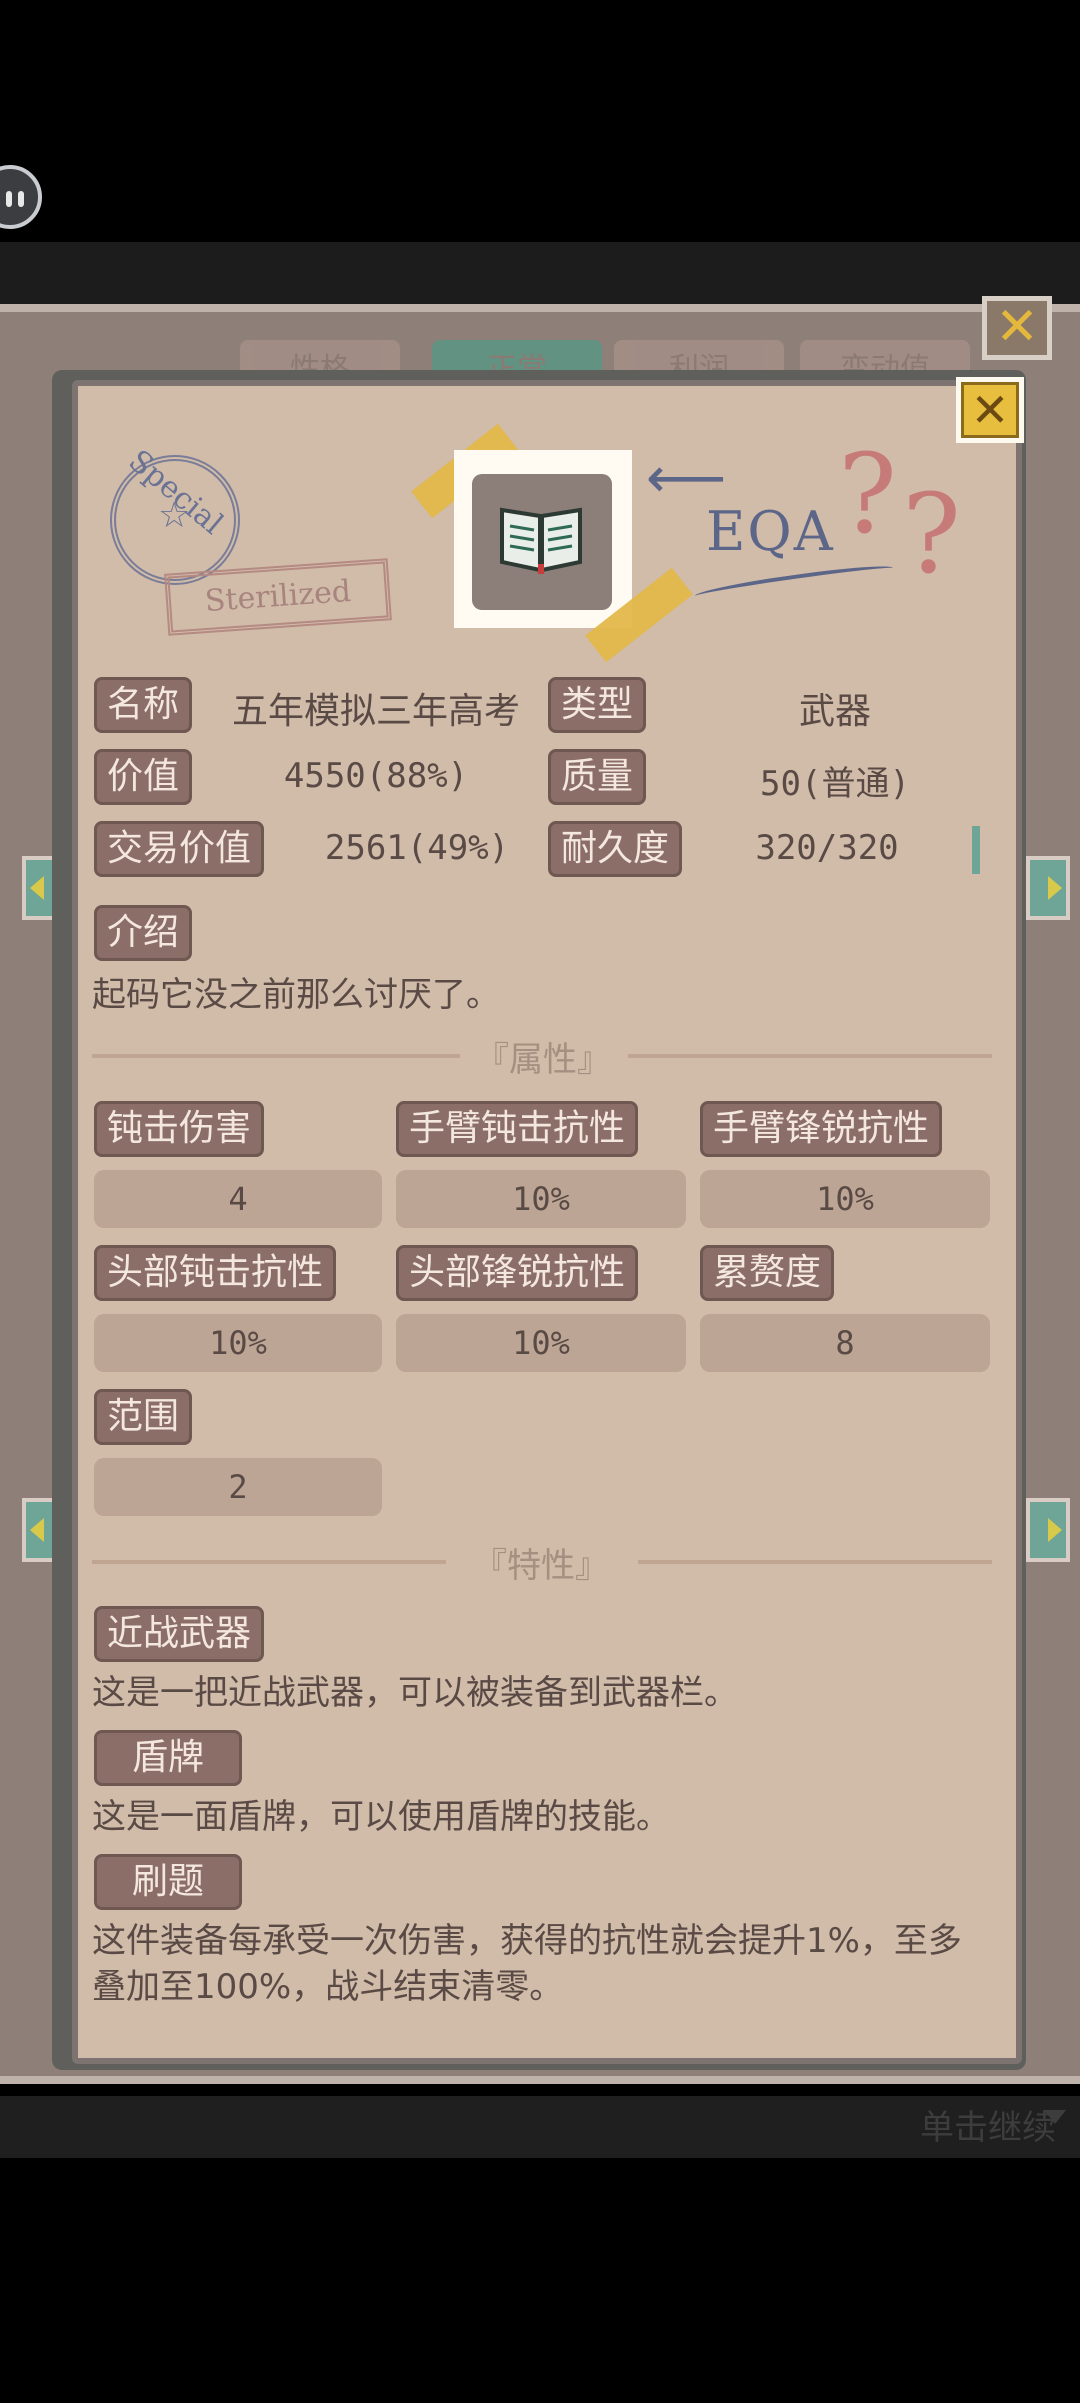 This screenshot has width=1080, height=2403. I want to click on attr-label: 范围, so click(143, 1417).